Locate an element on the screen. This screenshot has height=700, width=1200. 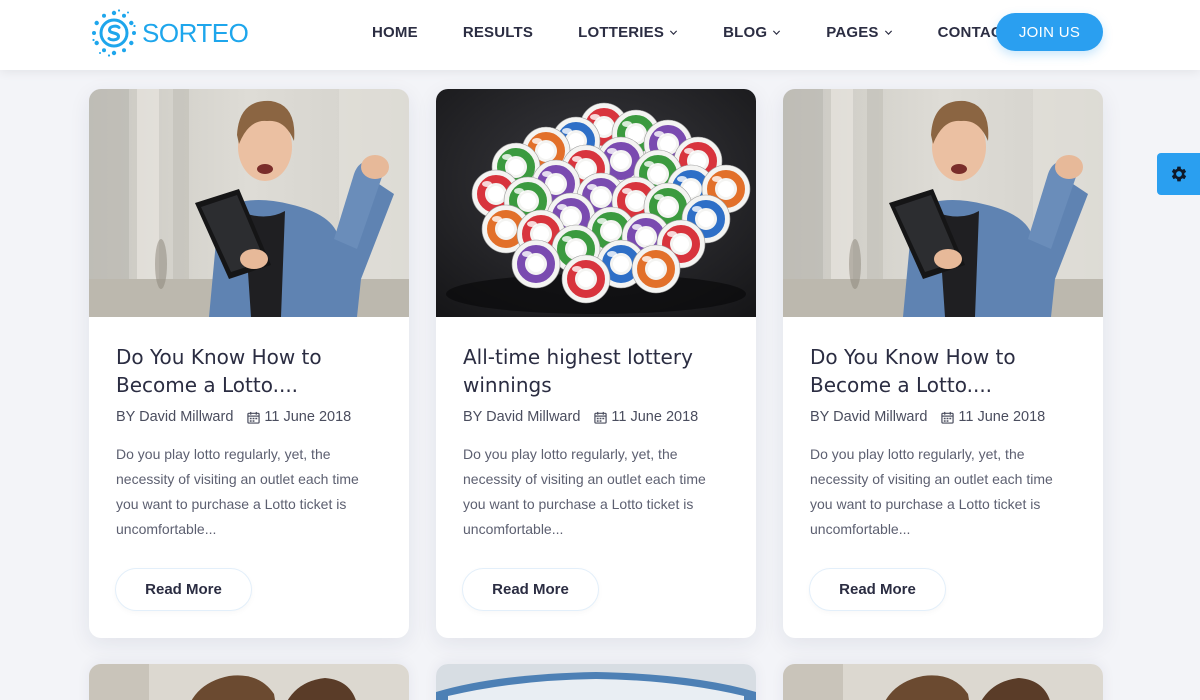
nav-pages: PAGES is located at coordinates (859, 32).